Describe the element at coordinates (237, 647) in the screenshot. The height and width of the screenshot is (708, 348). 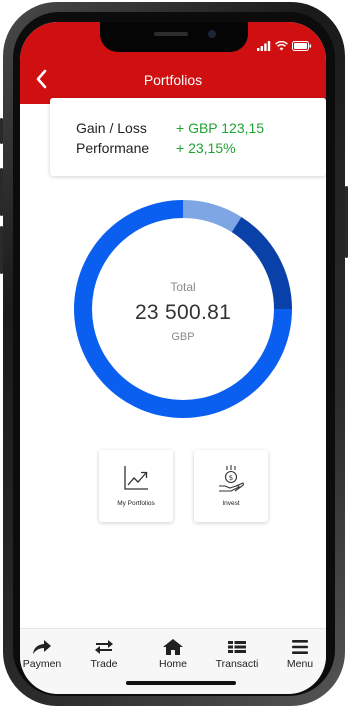
I see `list-icon` at that location.